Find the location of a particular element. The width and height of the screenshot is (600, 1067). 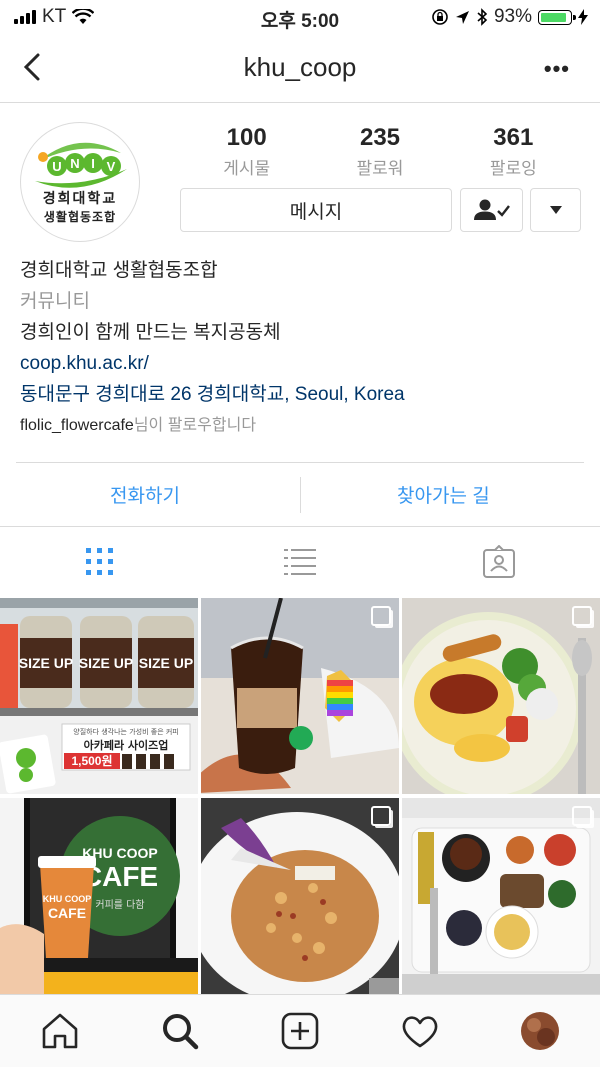

action-divider is located at coordinates (300, 495).